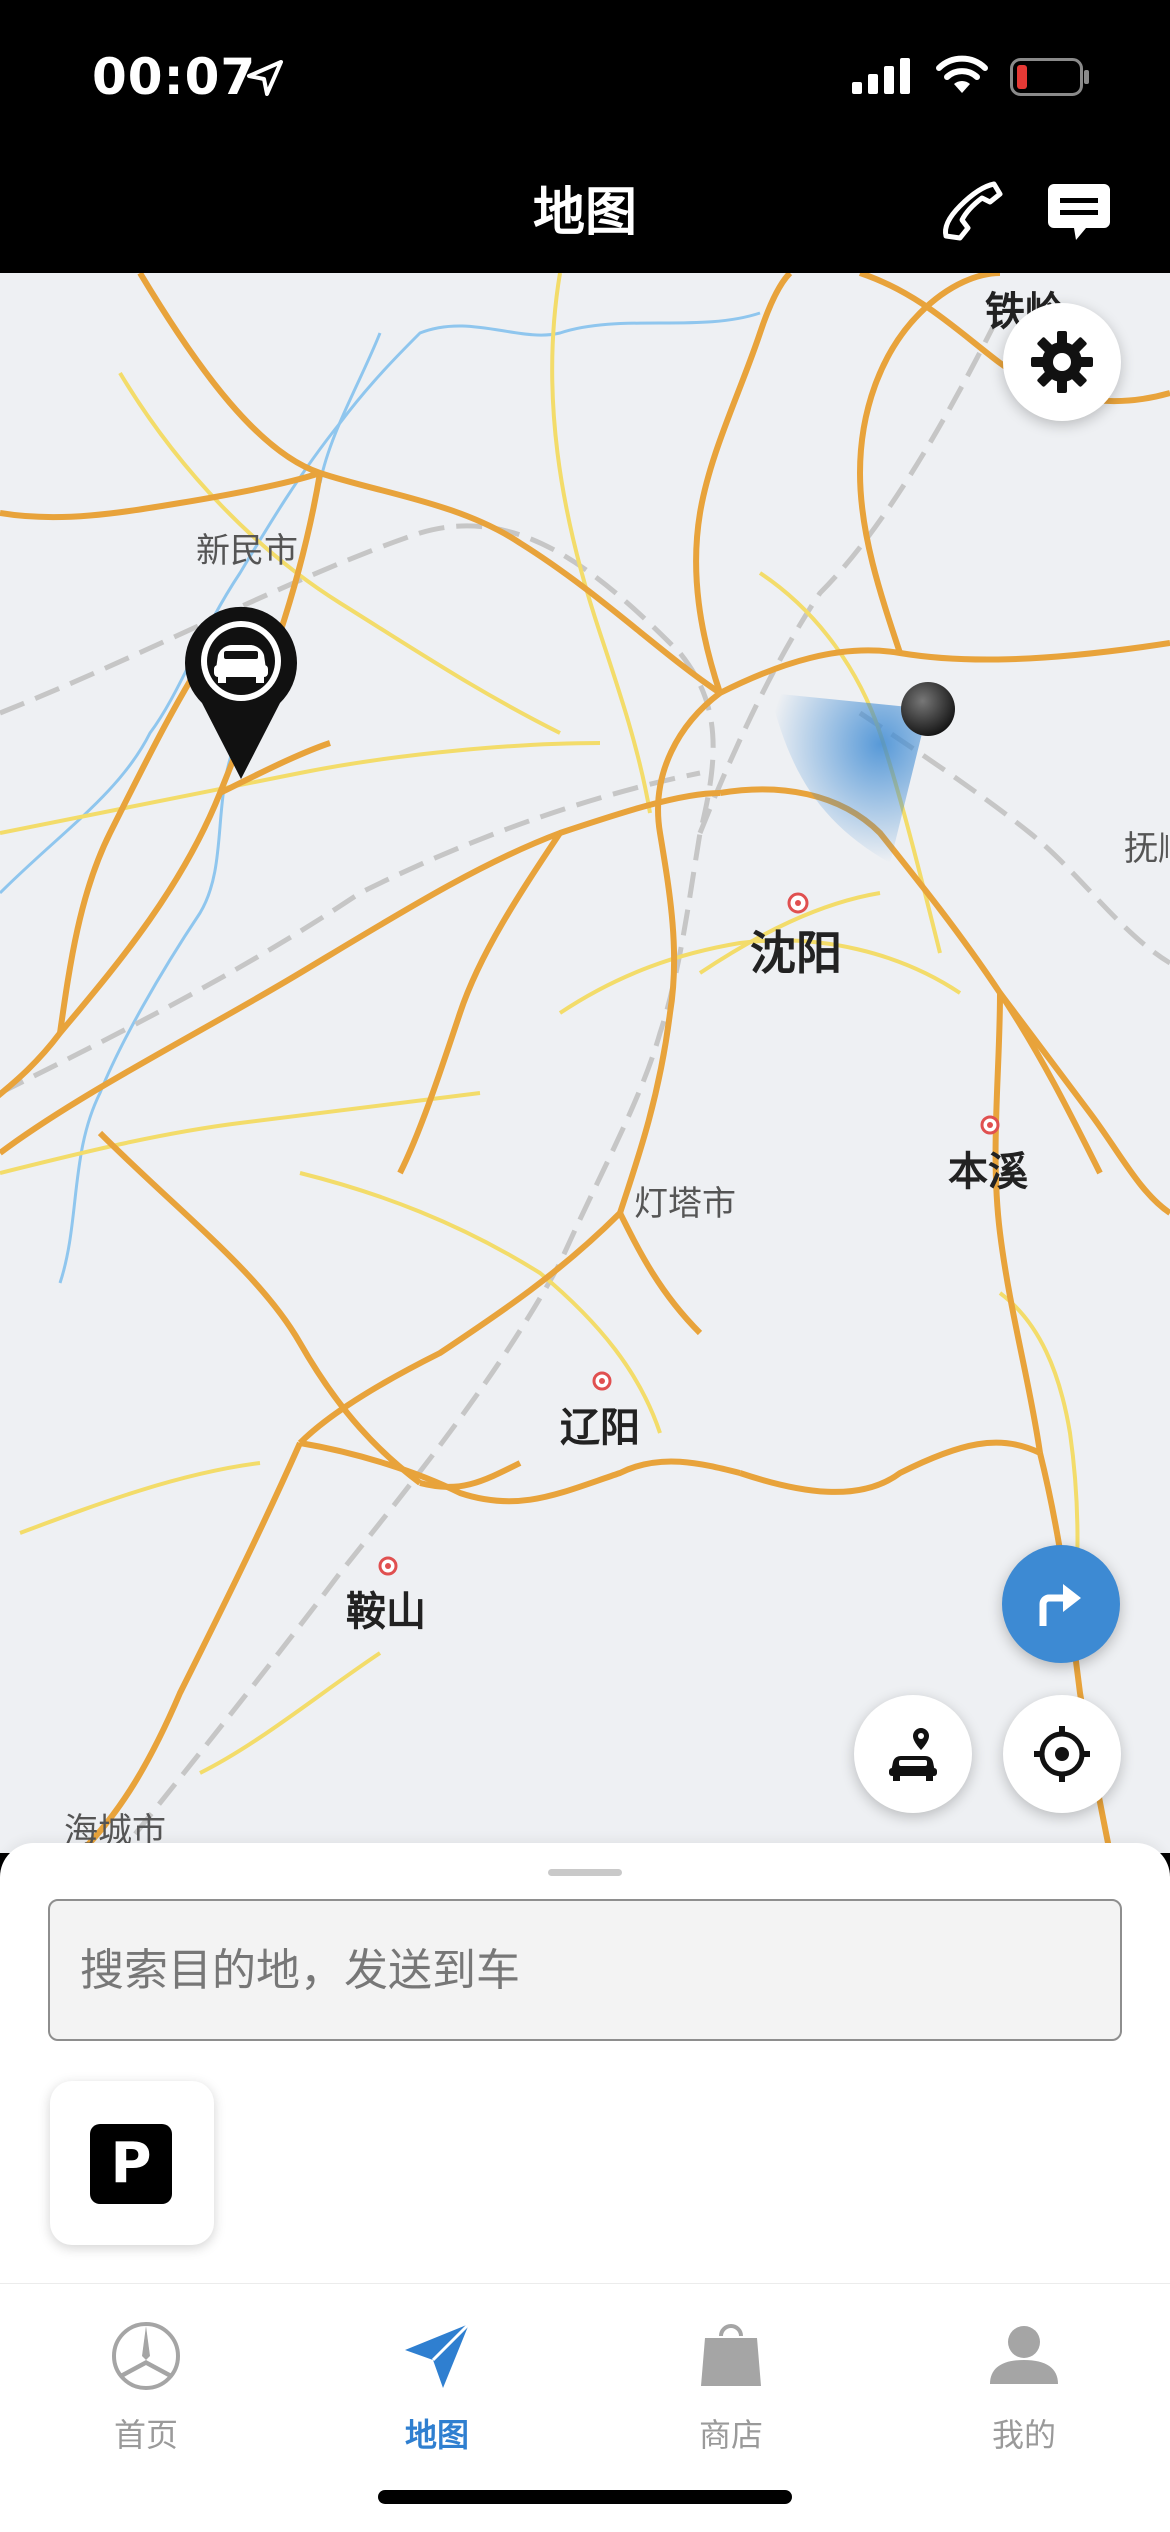  I want to click on navigate-button, so click(1061, 1604).